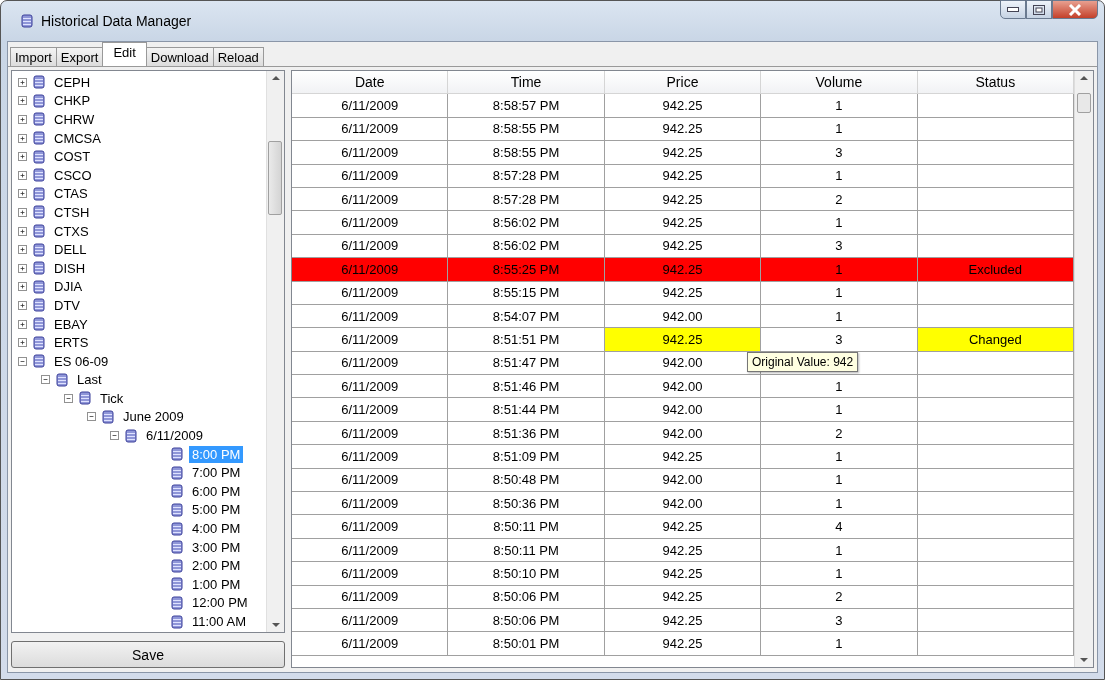  Describe the element at coordinates (1075, 9) in the screenshot. I see `close-button` at that location.